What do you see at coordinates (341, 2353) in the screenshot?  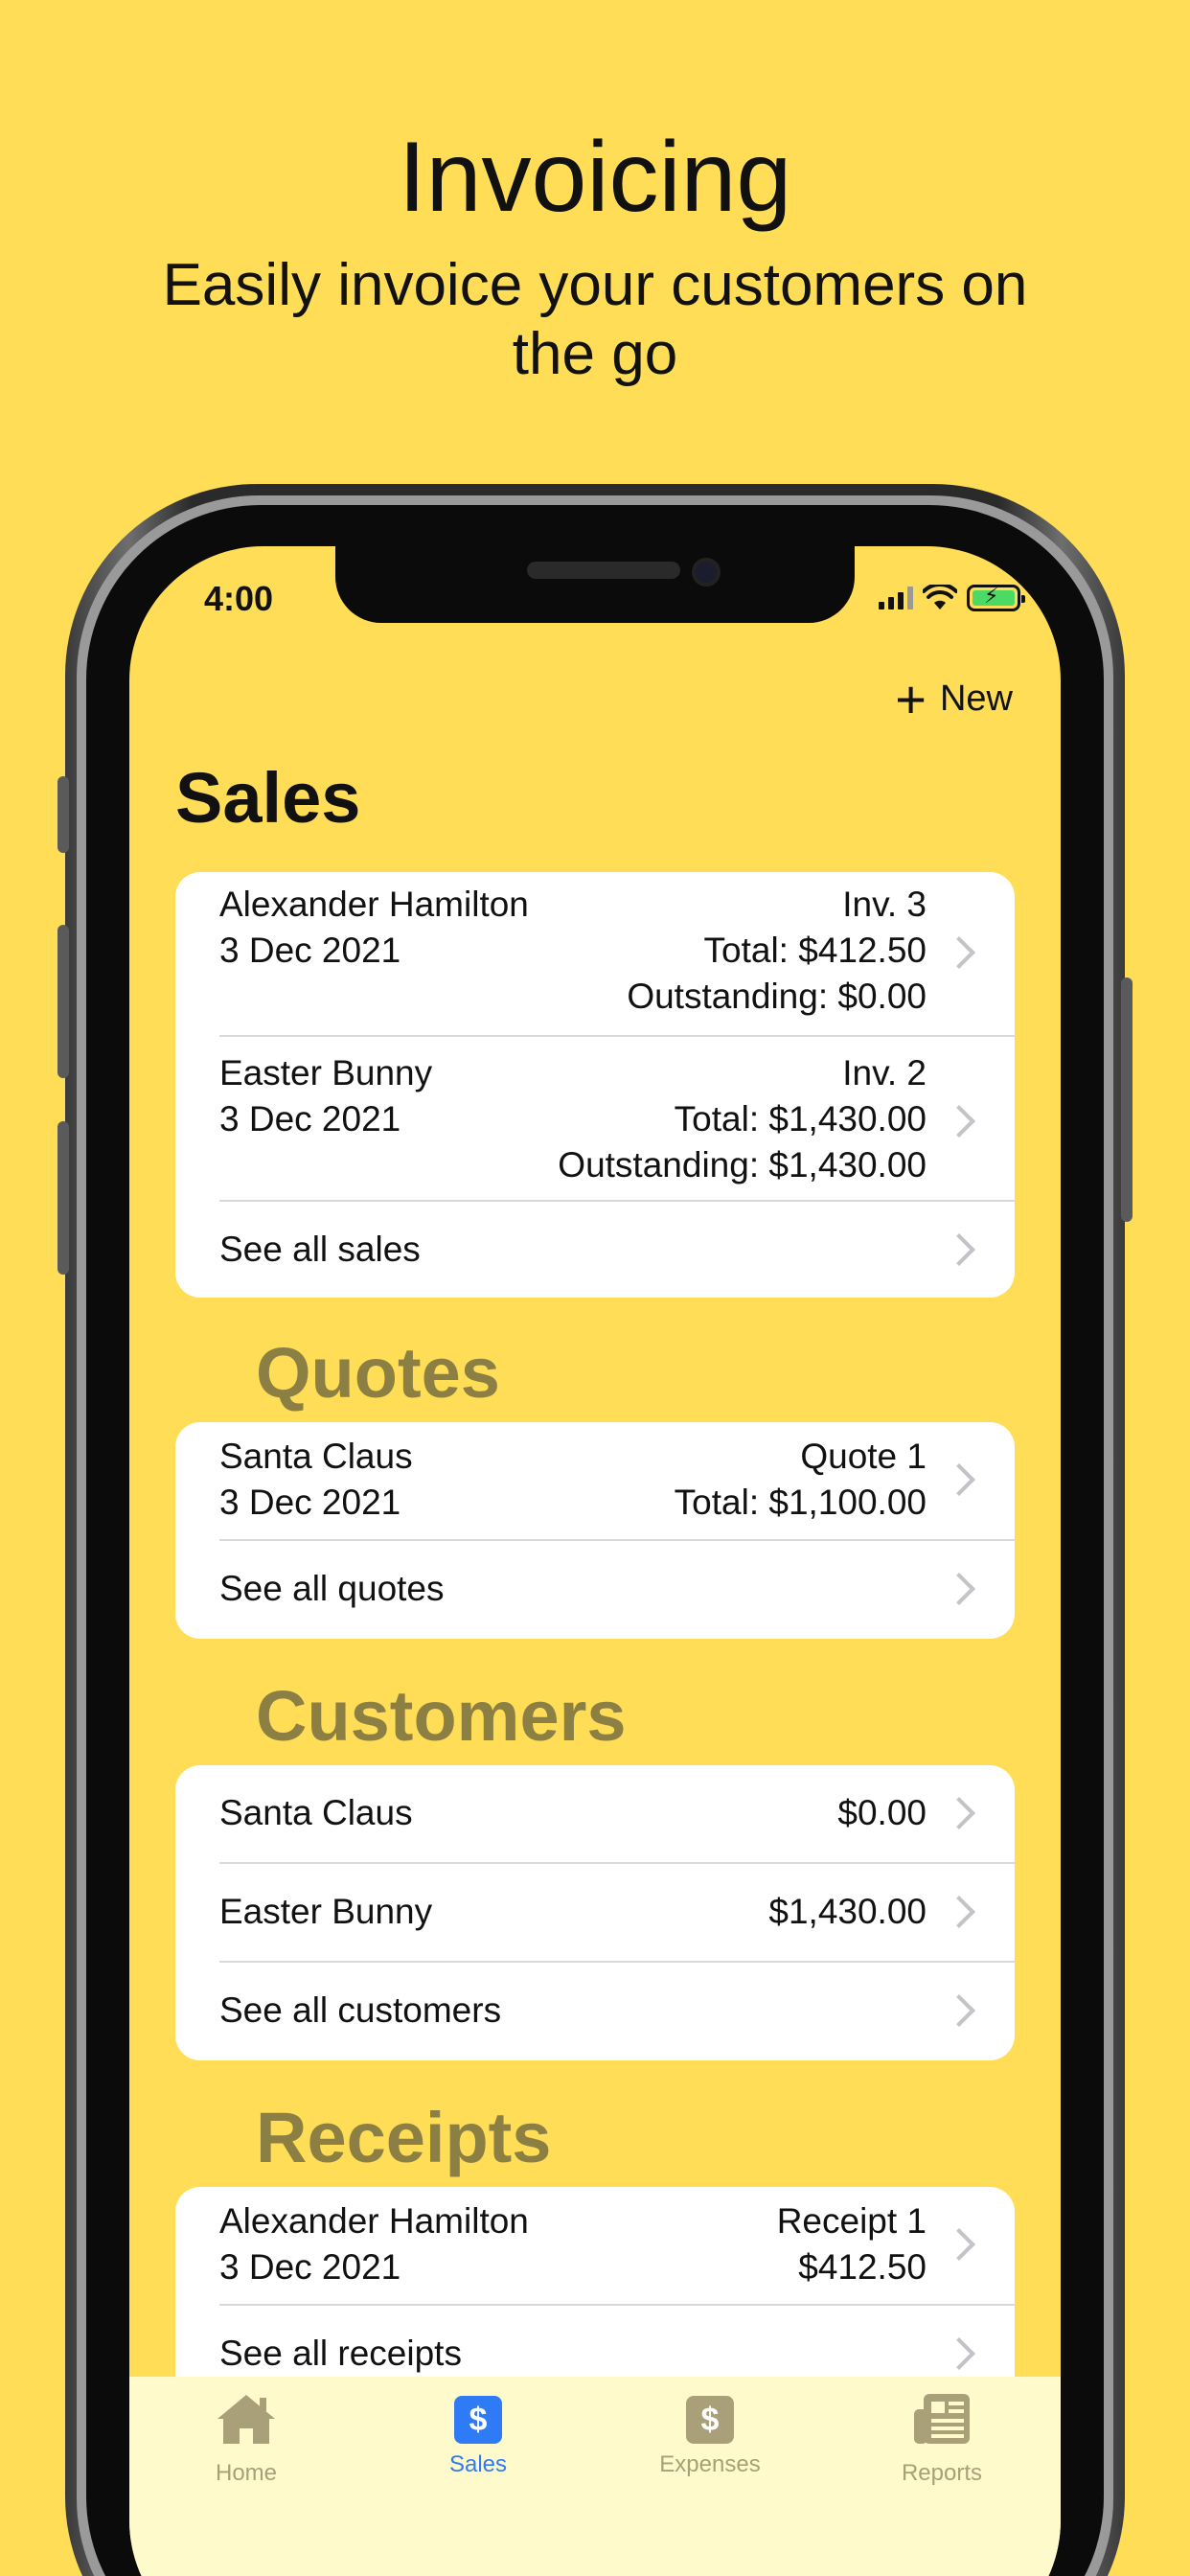 I see `see-all-receipts-label: See all receipts` at bounding box center [341, 2353].